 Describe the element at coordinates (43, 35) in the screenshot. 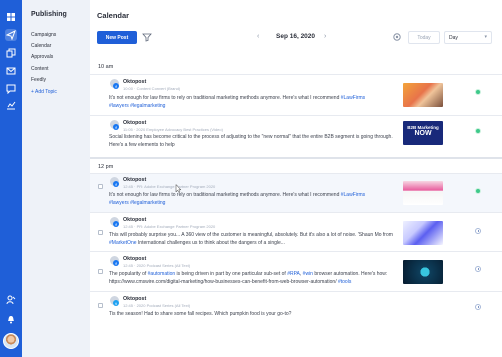

I see `sidebar-item-campaigns: Campaigns` at that location.